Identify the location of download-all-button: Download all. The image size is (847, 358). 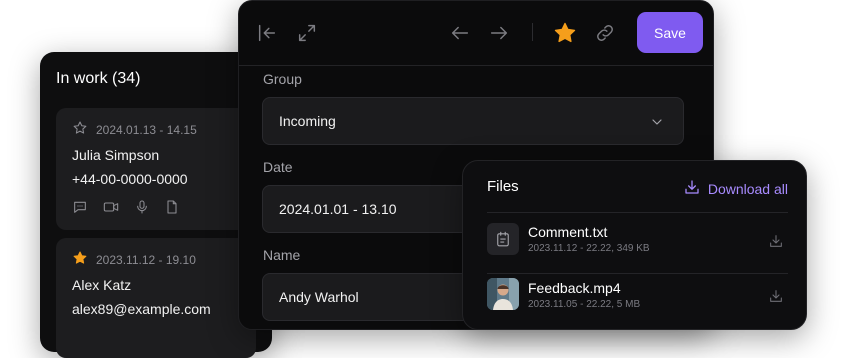
(735, 188).